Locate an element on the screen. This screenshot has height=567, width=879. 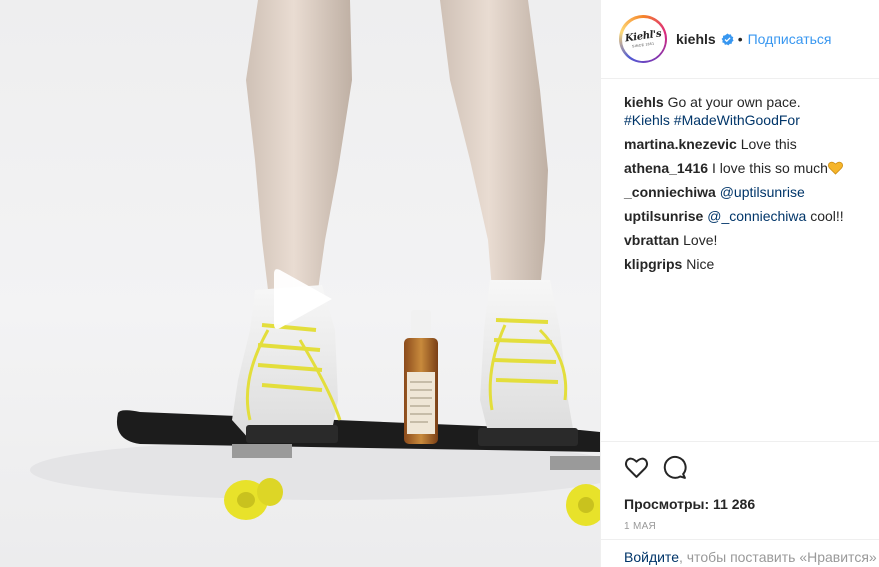
caption-username: kiehls is located at coordinates (644, 102).